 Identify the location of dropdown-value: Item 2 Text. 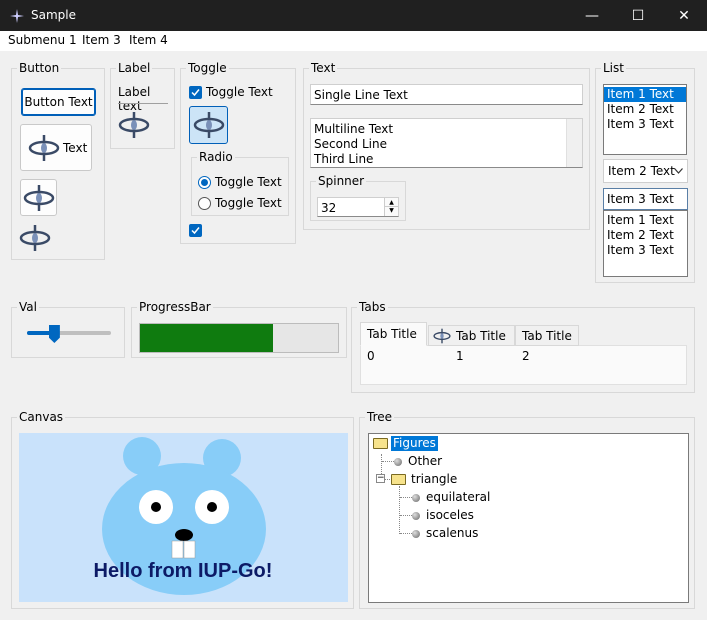
(641, 171).